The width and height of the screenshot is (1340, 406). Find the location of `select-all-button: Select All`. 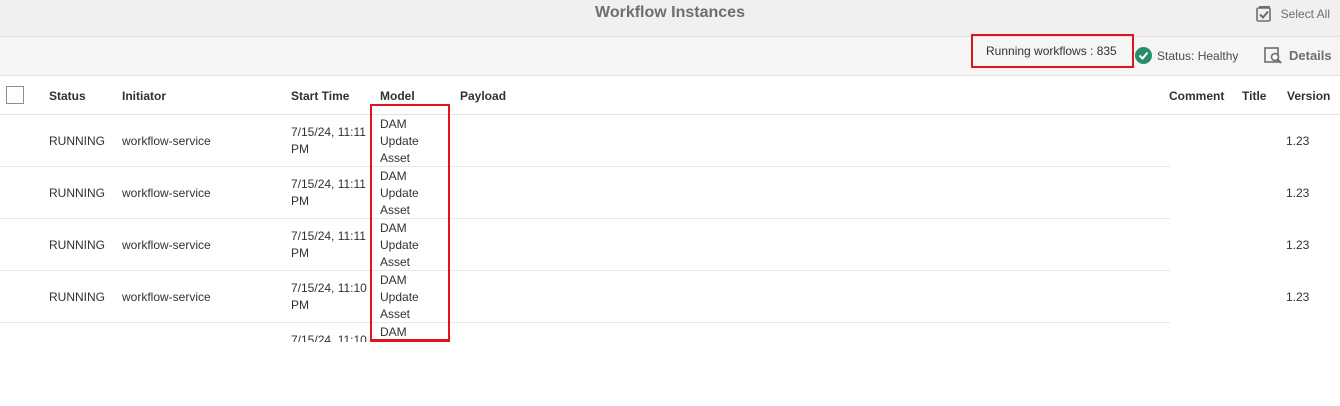

select-all-button: Select All is located at coordinates (1292, 14).